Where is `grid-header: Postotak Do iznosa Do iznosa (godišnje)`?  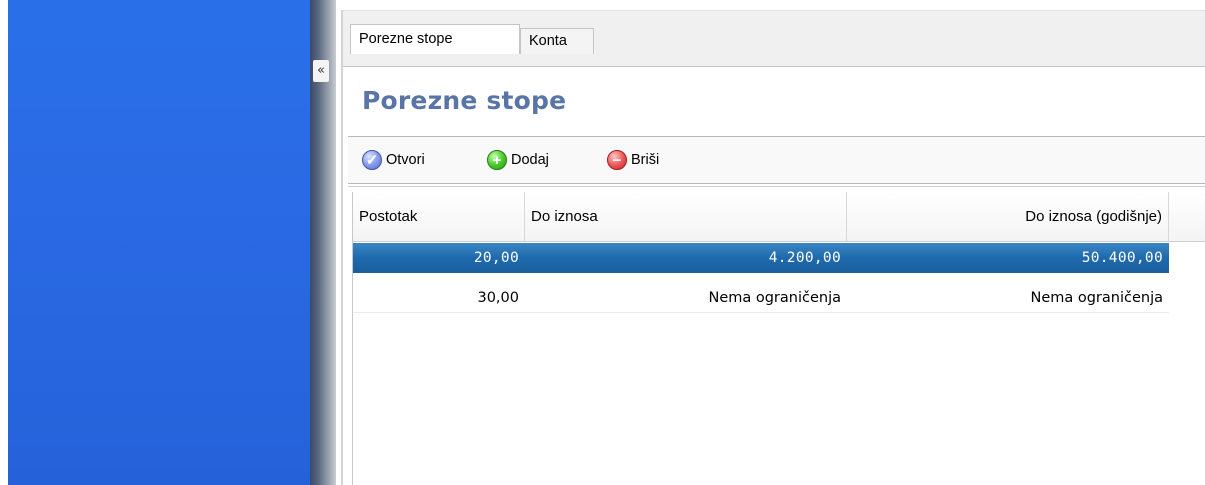 grid-header: Postotak Do iznosa Do iznosa (godišnje) is located at coordinates (779, 217).